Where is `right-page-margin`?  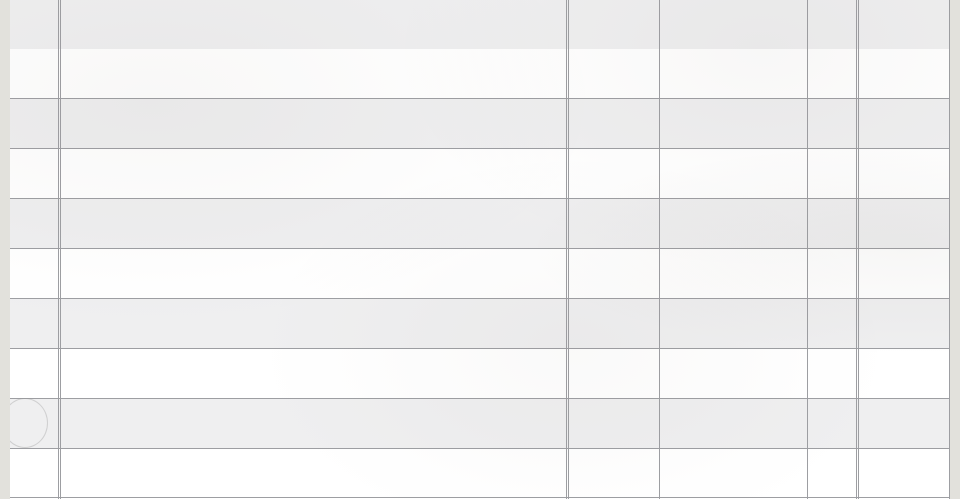
right-page-margin is located at coordinates (955, 249).